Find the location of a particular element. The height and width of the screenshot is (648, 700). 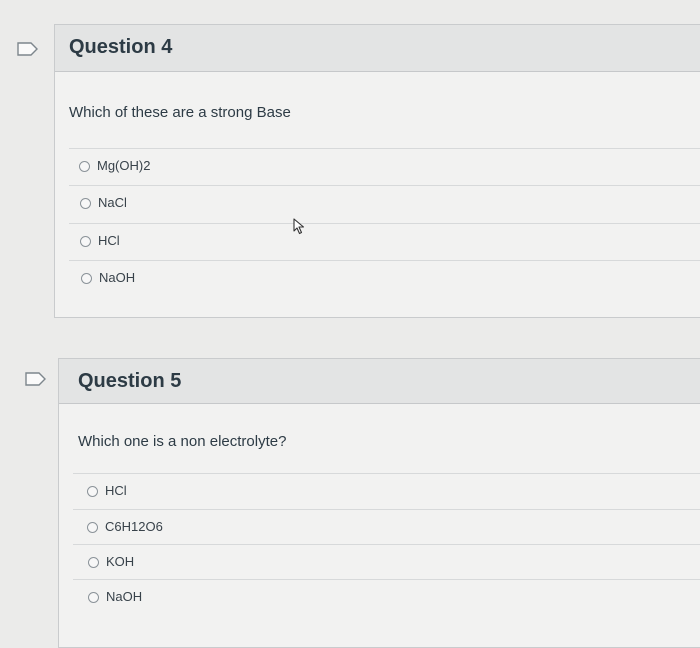

answer-label: C6H12O6 is located at coordinates (134, 526).